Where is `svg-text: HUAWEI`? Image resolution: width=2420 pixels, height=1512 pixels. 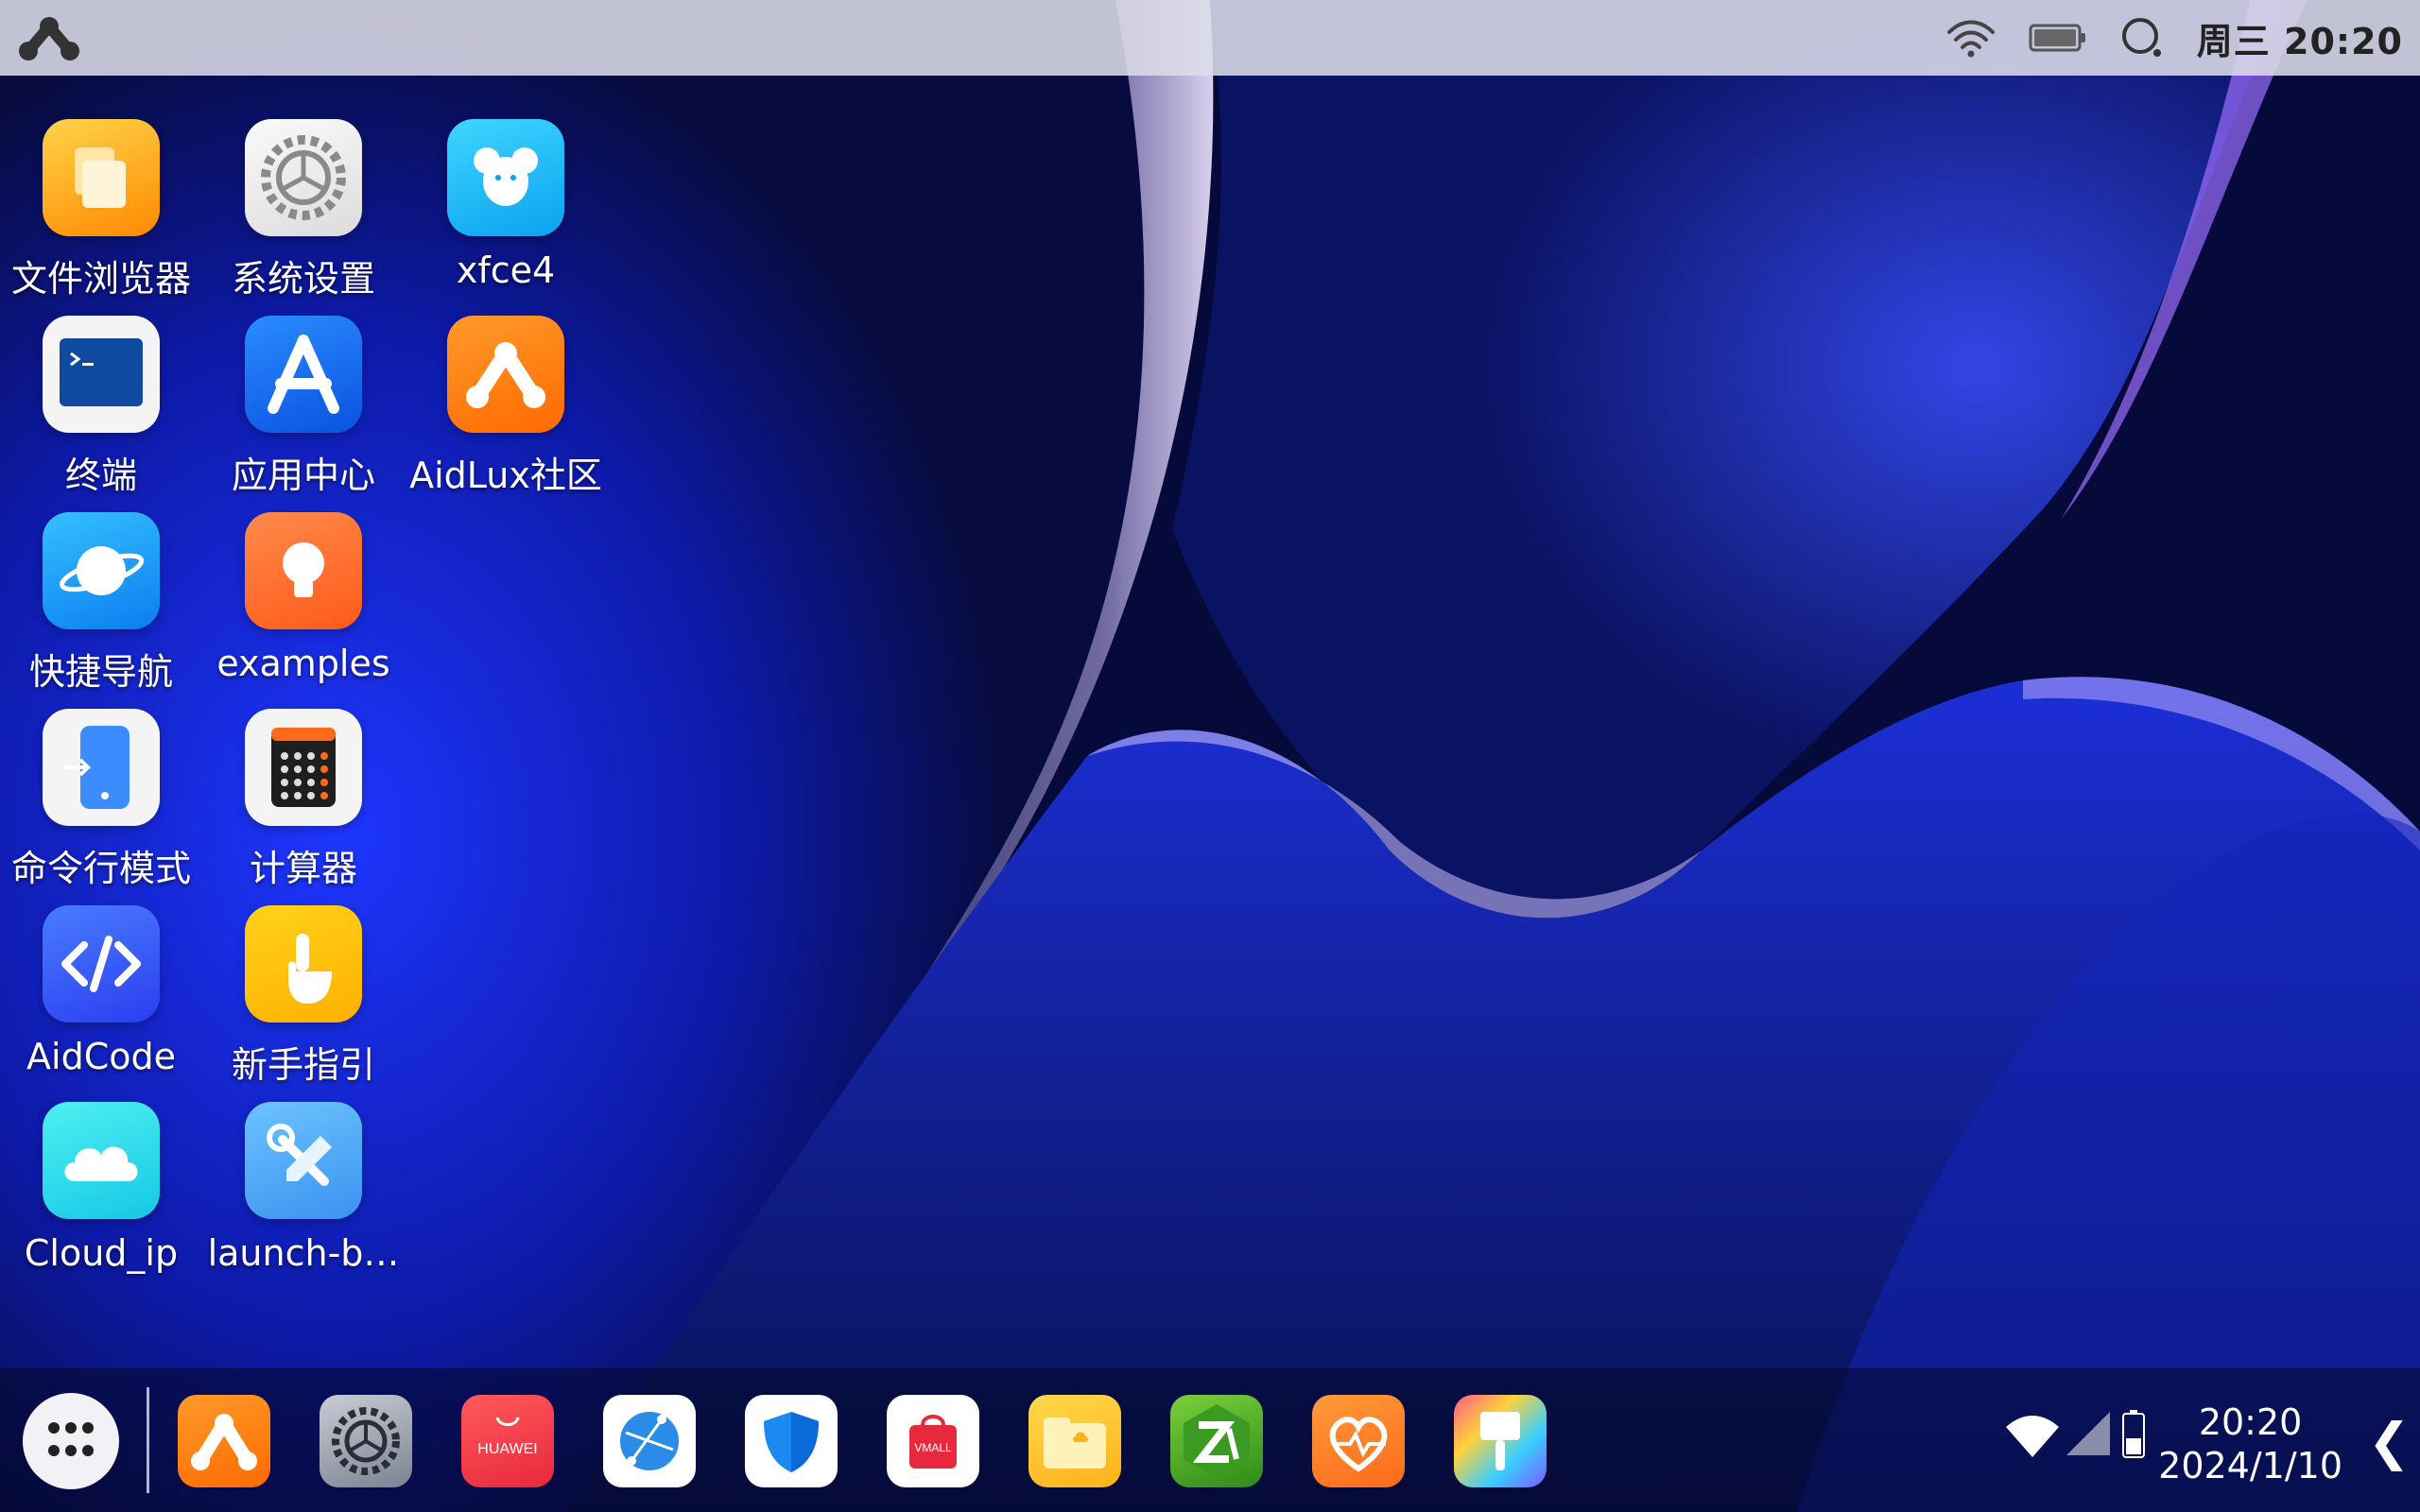
svg-text: HUAWEI is located at coordinates (507, 1449).